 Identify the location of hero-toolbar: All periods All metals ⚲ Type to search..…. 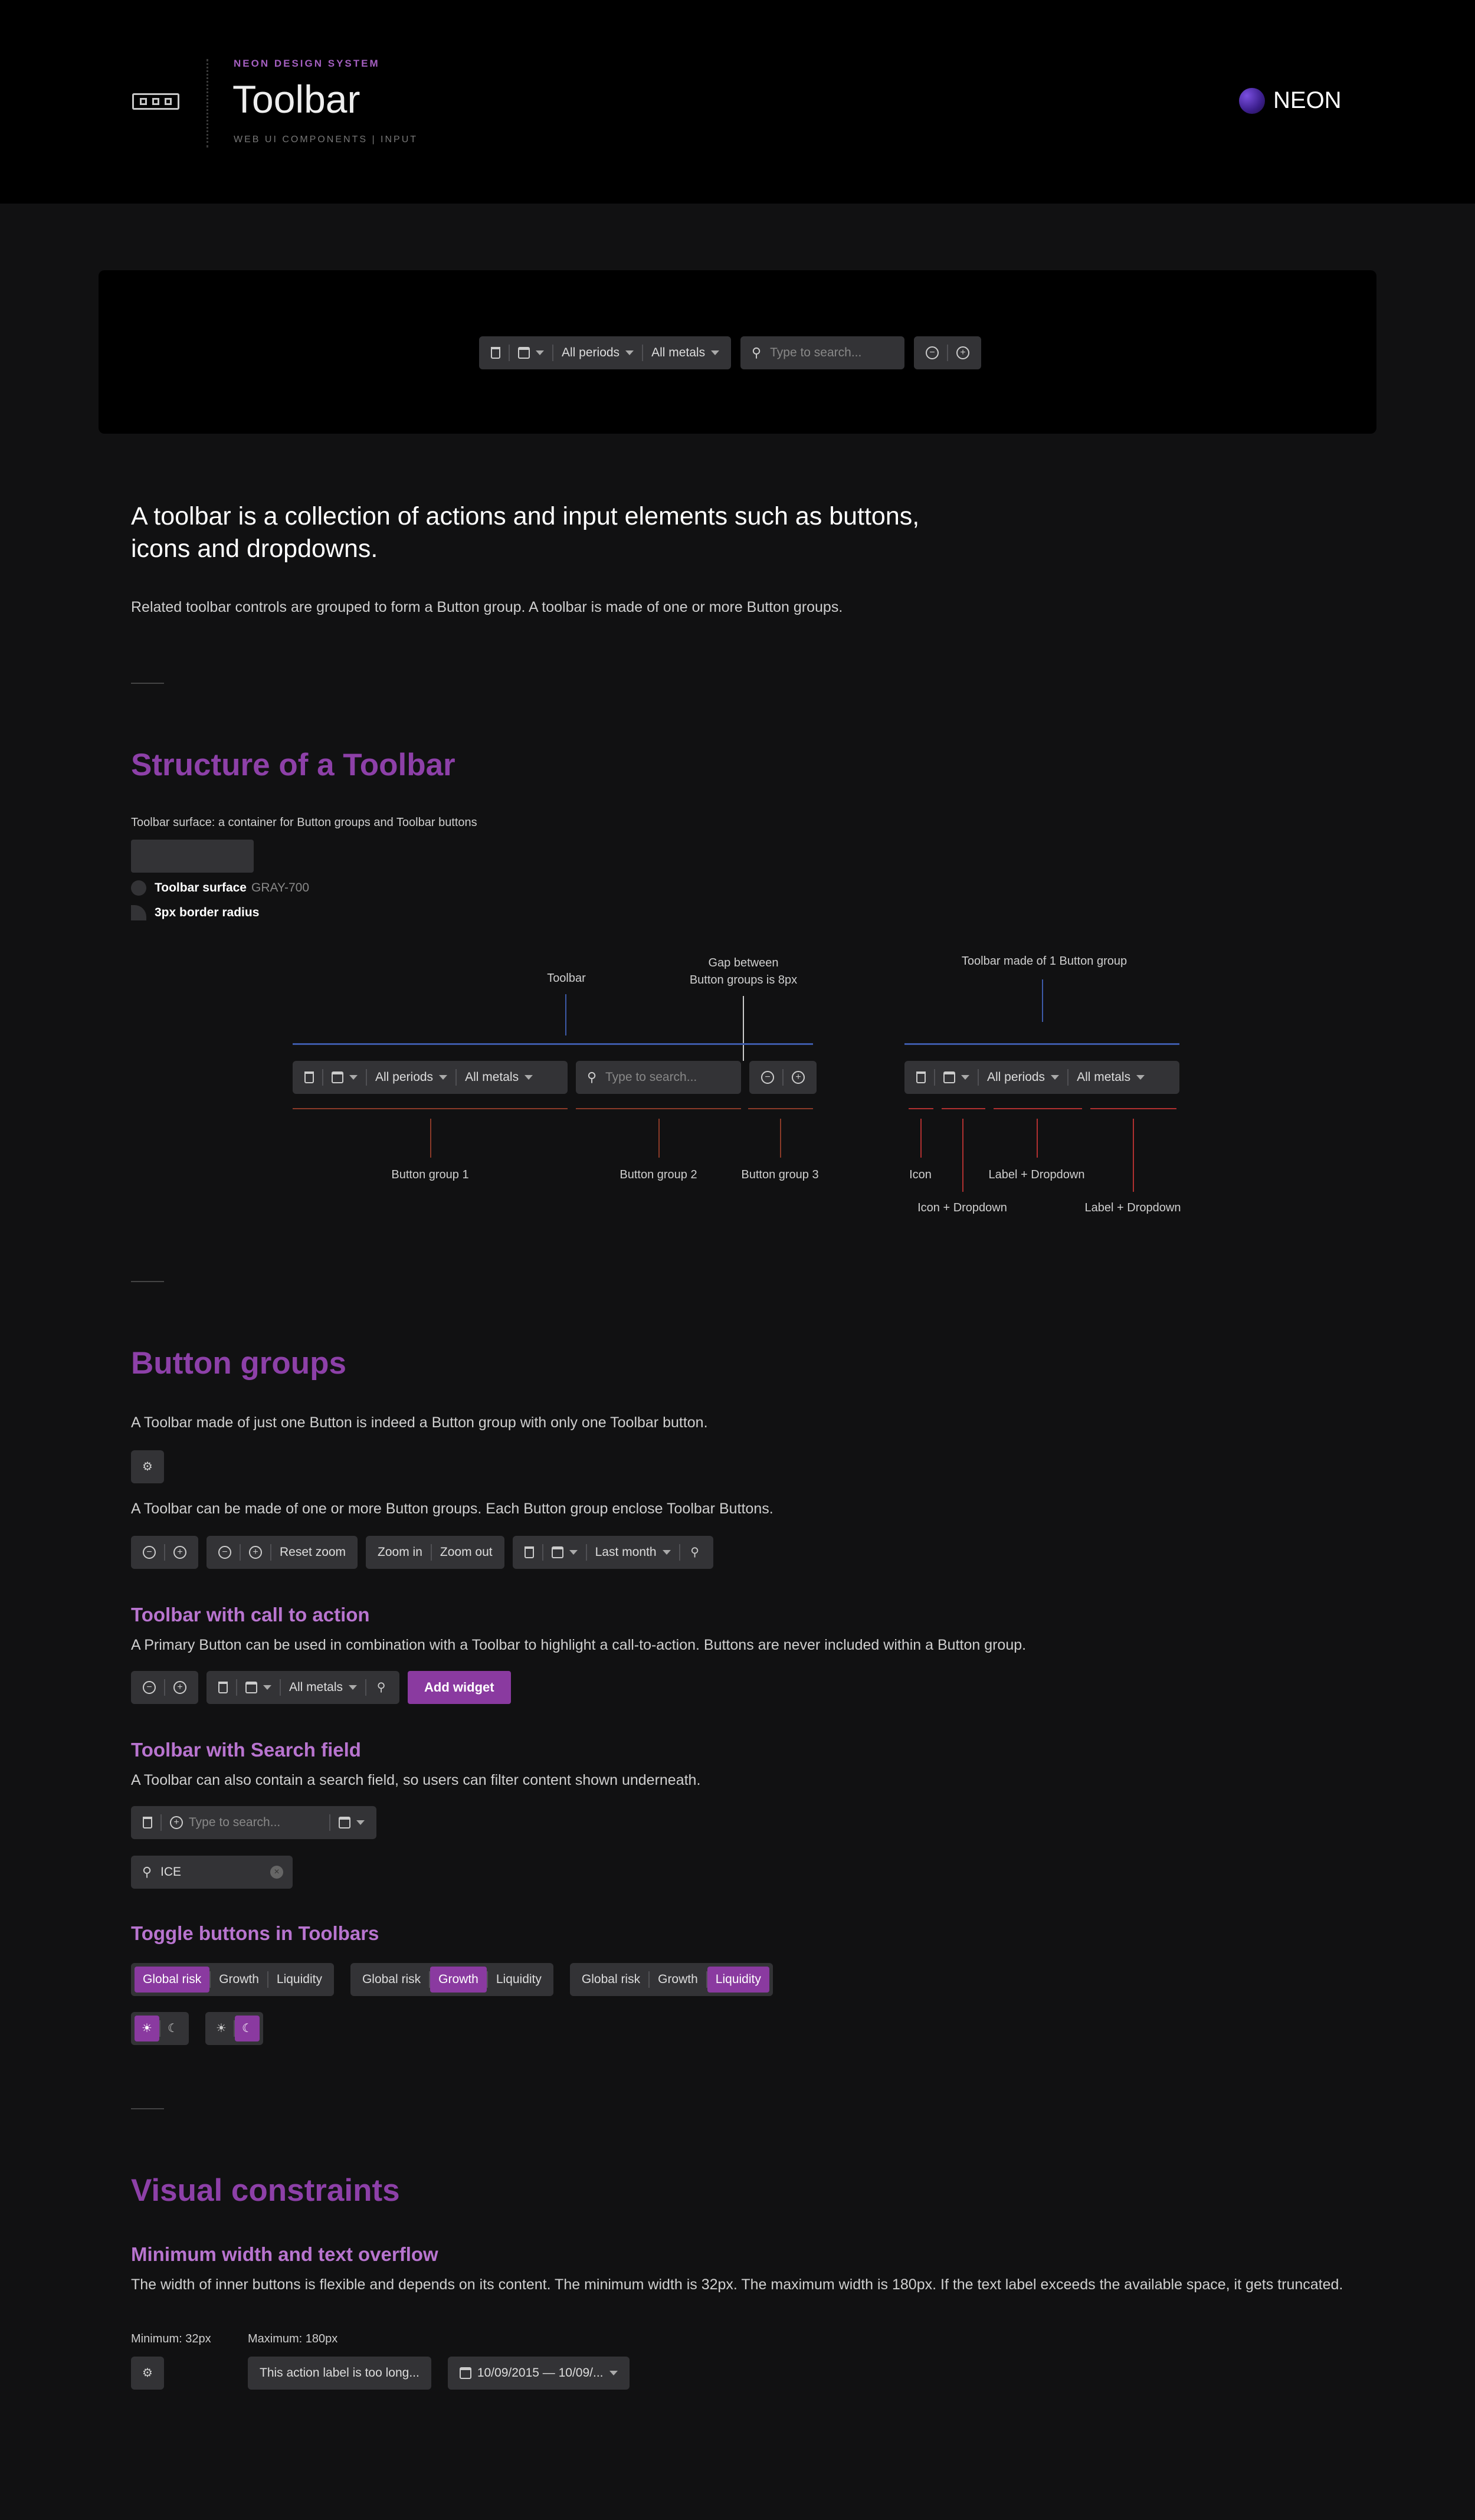
(730, 352).